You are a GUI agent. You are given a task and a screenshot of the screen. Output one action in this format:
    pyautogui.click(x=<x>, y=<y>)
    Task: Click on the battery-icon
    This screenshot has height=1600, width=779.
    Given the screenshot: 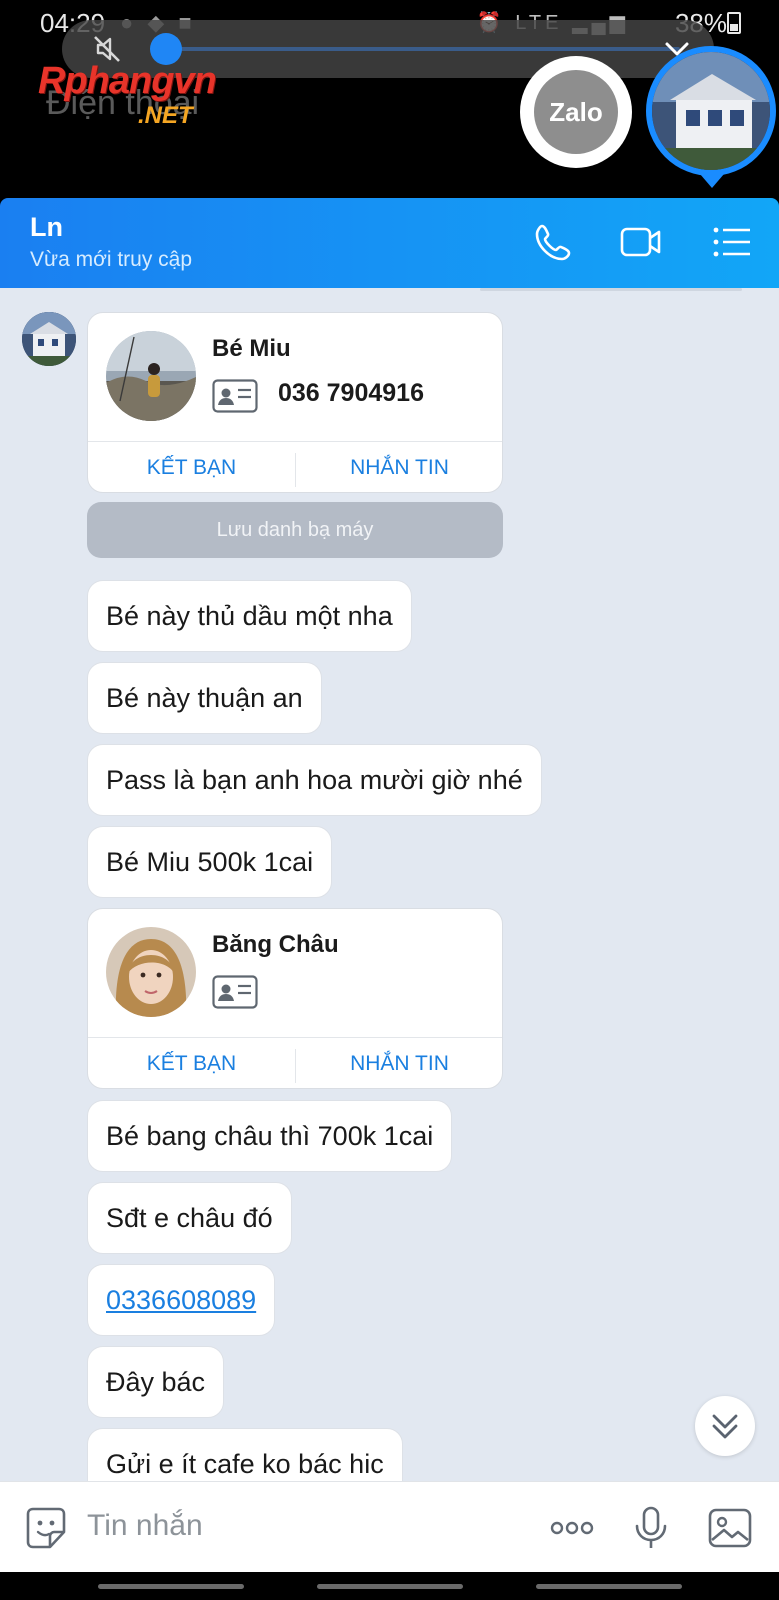 What is the action you would take?
    pyautogui.click(x=734, y=23)
    